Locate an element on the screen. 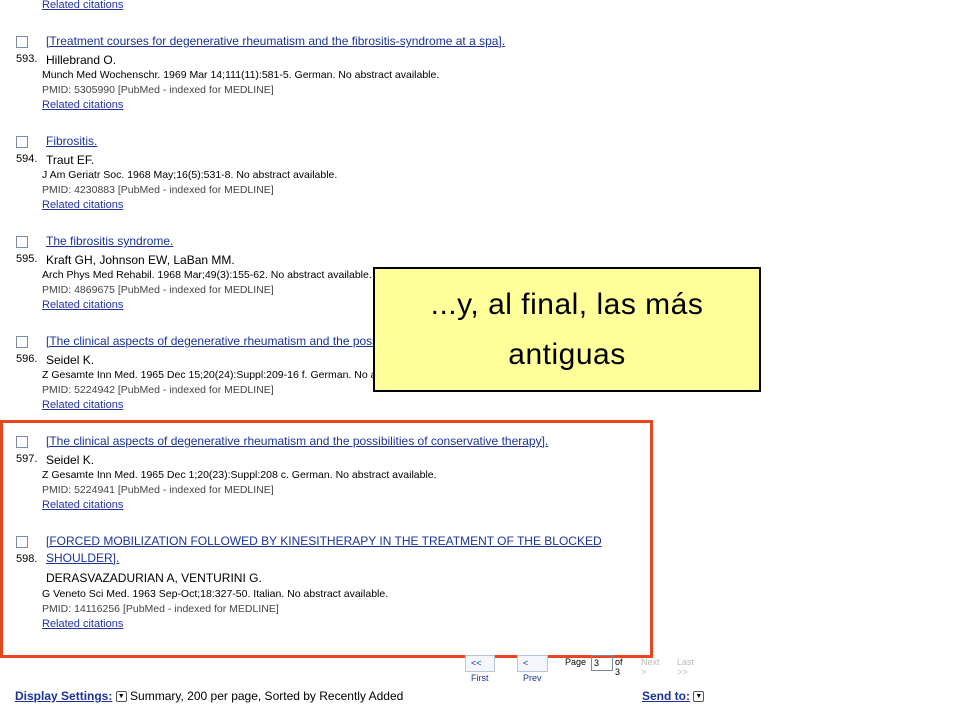 This screenshot has height=720, width=960. callout-line-1: ...y, al final, las más is located at coordinates (567, 304).